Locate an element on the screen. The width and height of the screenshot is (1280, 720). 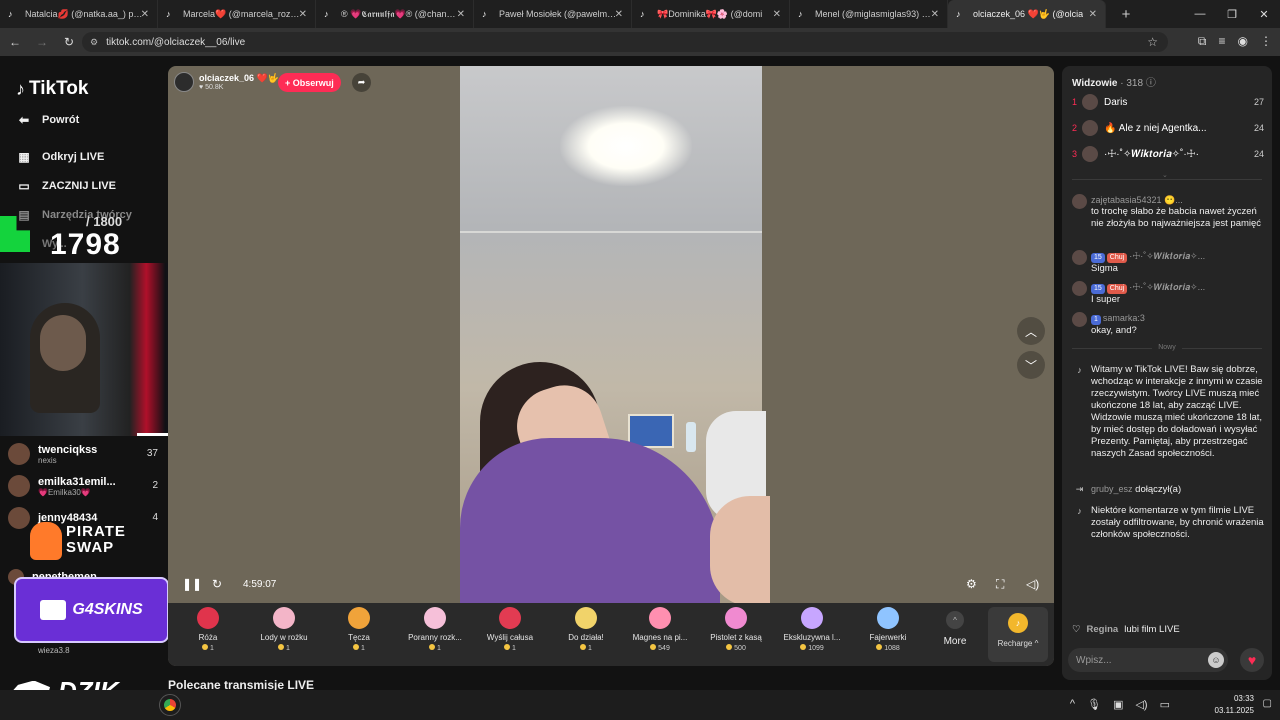
browser-tab: ♪ Marcela❤️ (@marcela_rozum) j ✕ is located at coordinates (237, 14).